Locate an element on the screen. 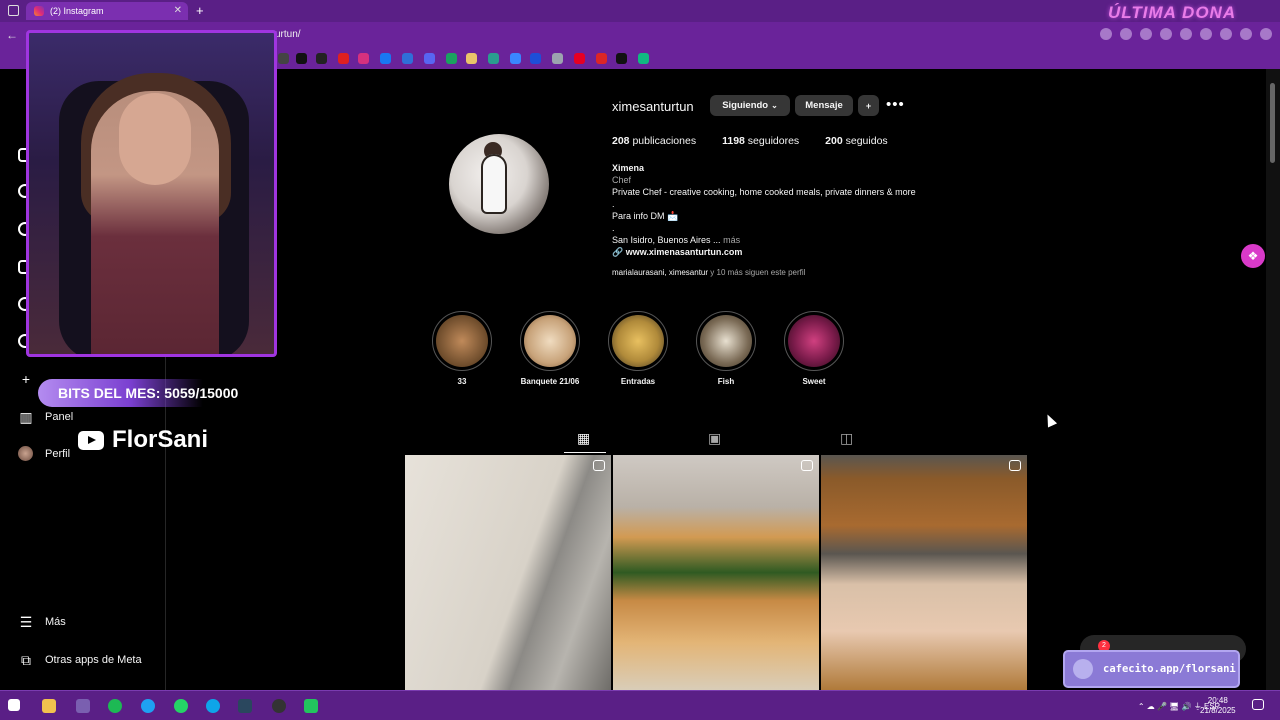  tab-reels-icon: ▣ is located at coordinates (714, 438).